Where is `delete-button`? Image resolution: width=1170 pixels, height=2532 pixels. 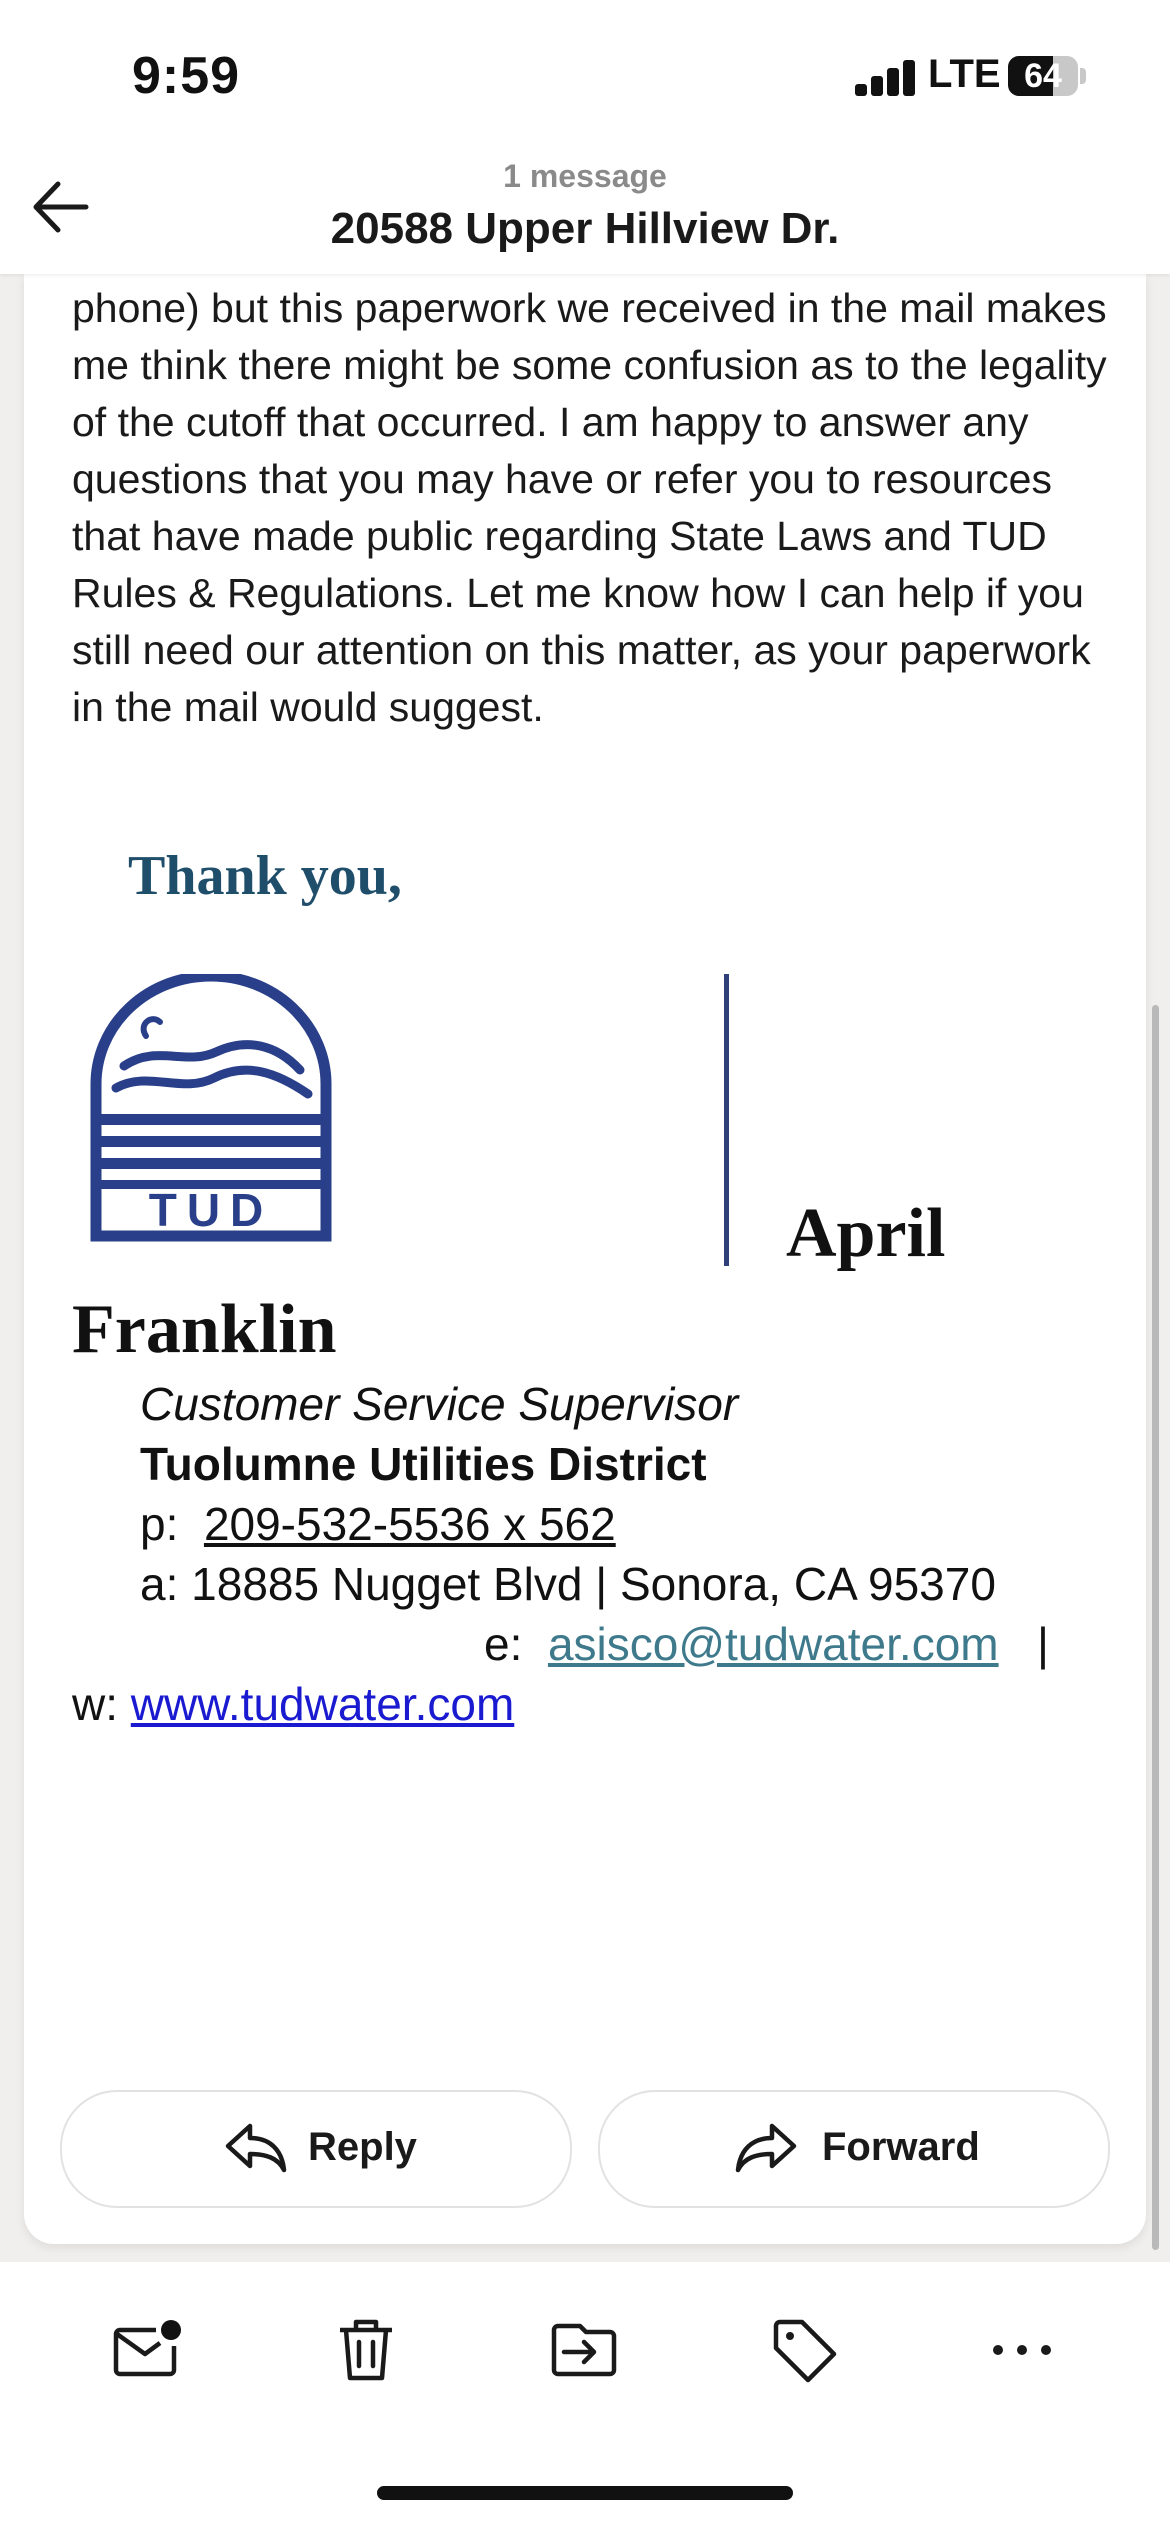
delete-button is located at coordinates (366, 2350).